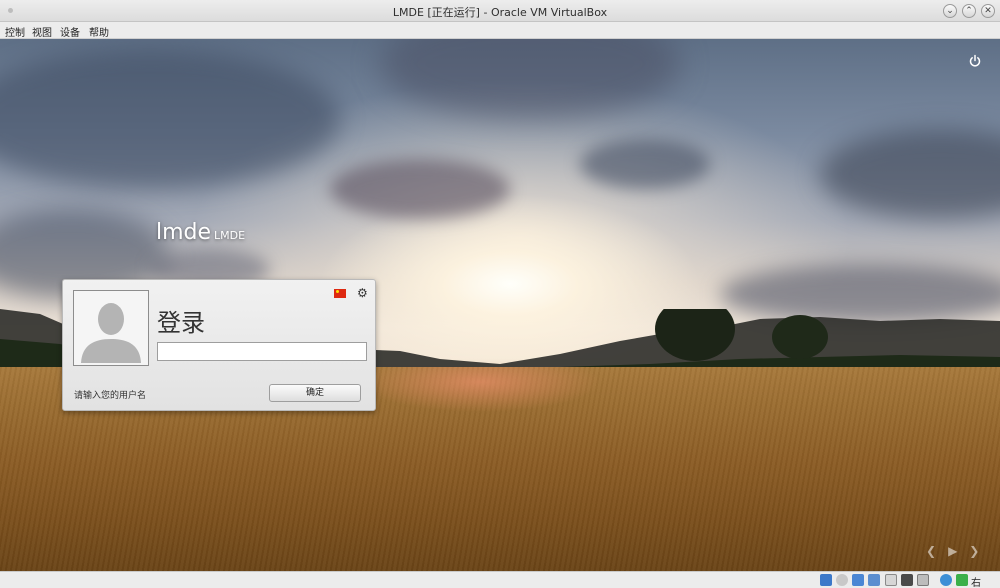  I want to click on username-input, so click(262, 351).